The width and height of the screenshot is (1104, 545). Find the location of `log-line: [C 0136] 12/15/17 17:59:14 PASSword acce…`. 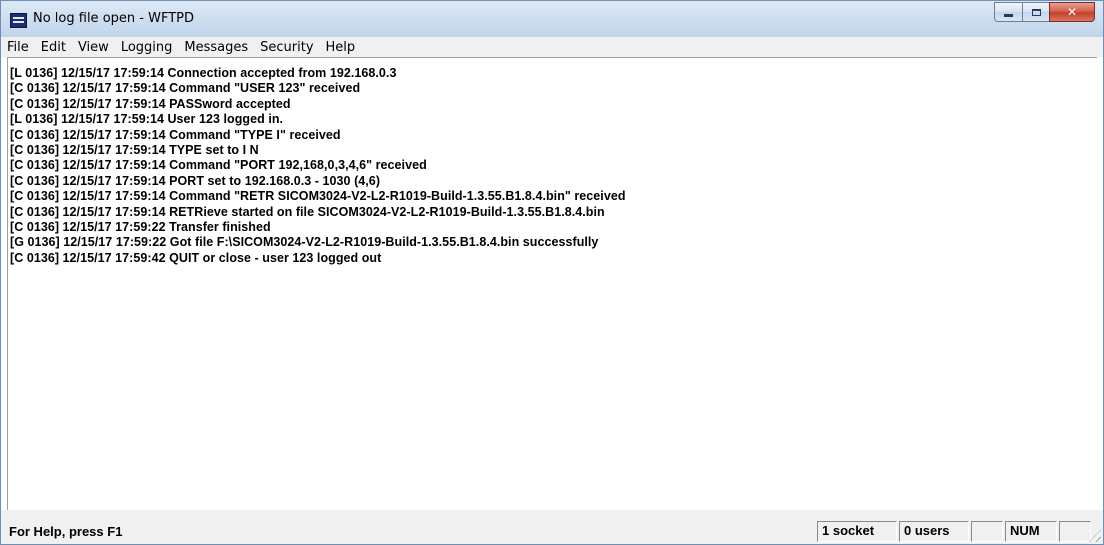

log-line: [C 0136] 12/15/17 17:59:14 PASSword acce… is located at coordinates (150, 103).